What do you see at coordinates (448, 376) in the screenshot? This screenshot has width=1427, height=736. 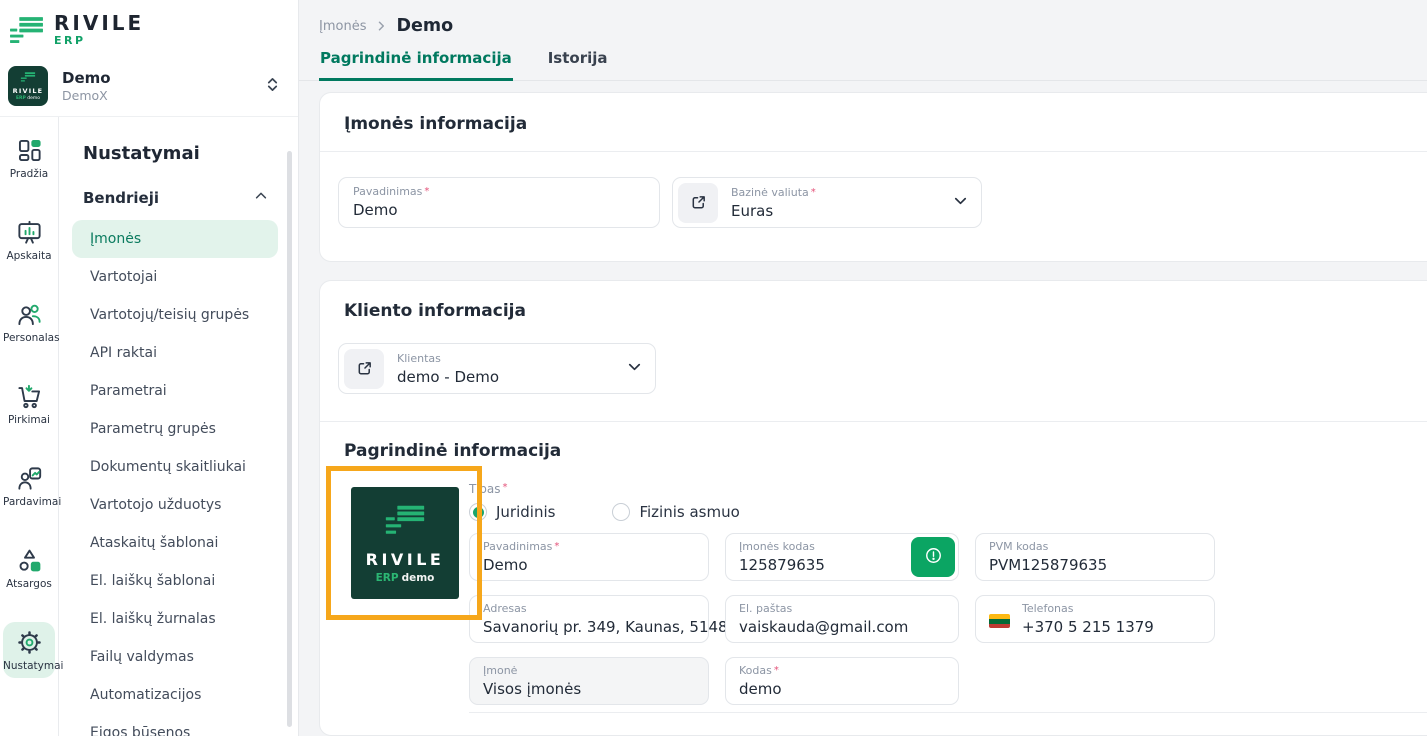 I see `field-value: demo - Demo` at bounding box center [448, 376].